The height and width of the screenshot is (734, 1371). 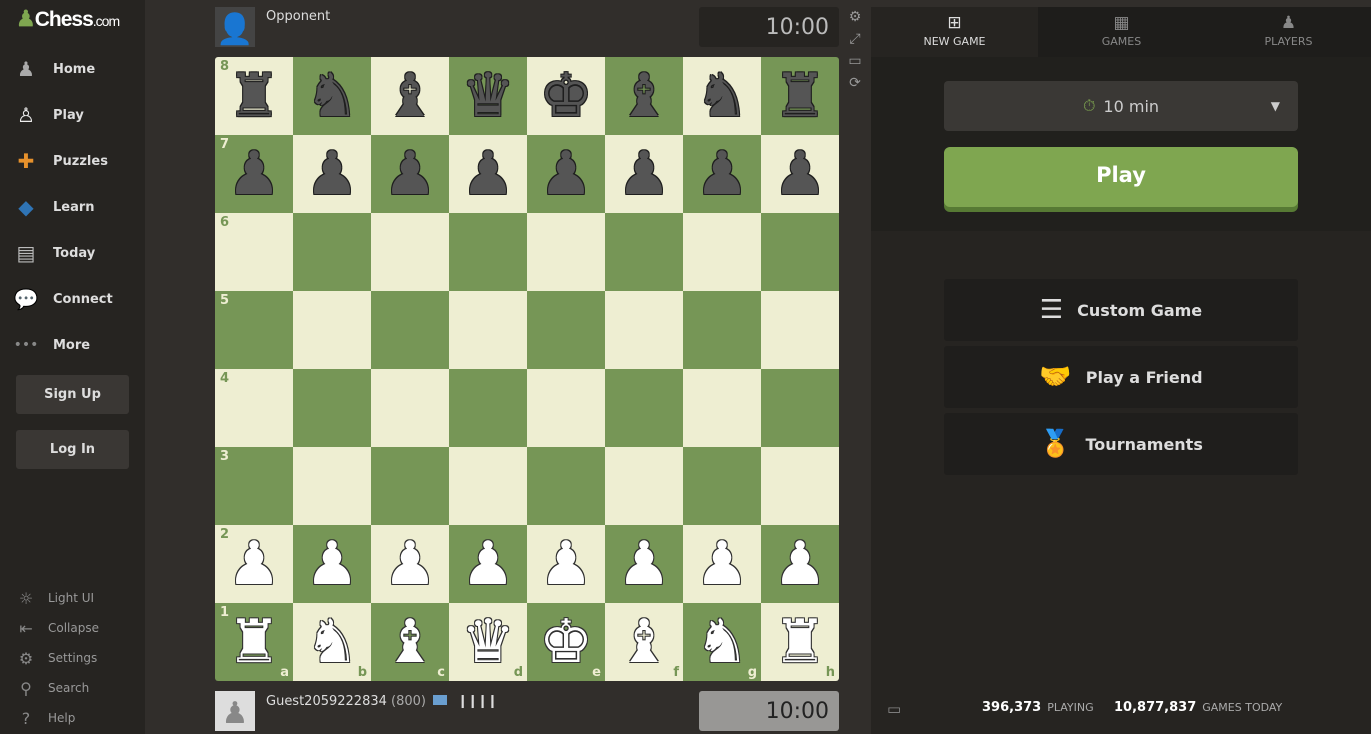 What do you see at coordinates (855, 17) in the screenshot?
I see `settings-icon: ⚙` at bounding box center [855, 17].